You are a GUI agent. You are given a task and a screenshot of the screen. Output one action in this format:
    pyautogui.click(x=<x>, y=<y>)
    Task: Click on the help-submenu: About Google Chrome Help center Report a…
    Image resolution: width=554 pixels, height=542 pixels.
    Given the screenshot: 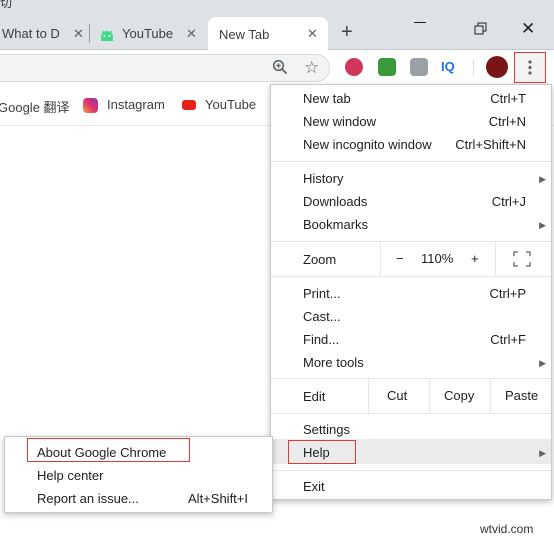 What is the action you would take?
    pyautogui.click(x=138, y=474)
    